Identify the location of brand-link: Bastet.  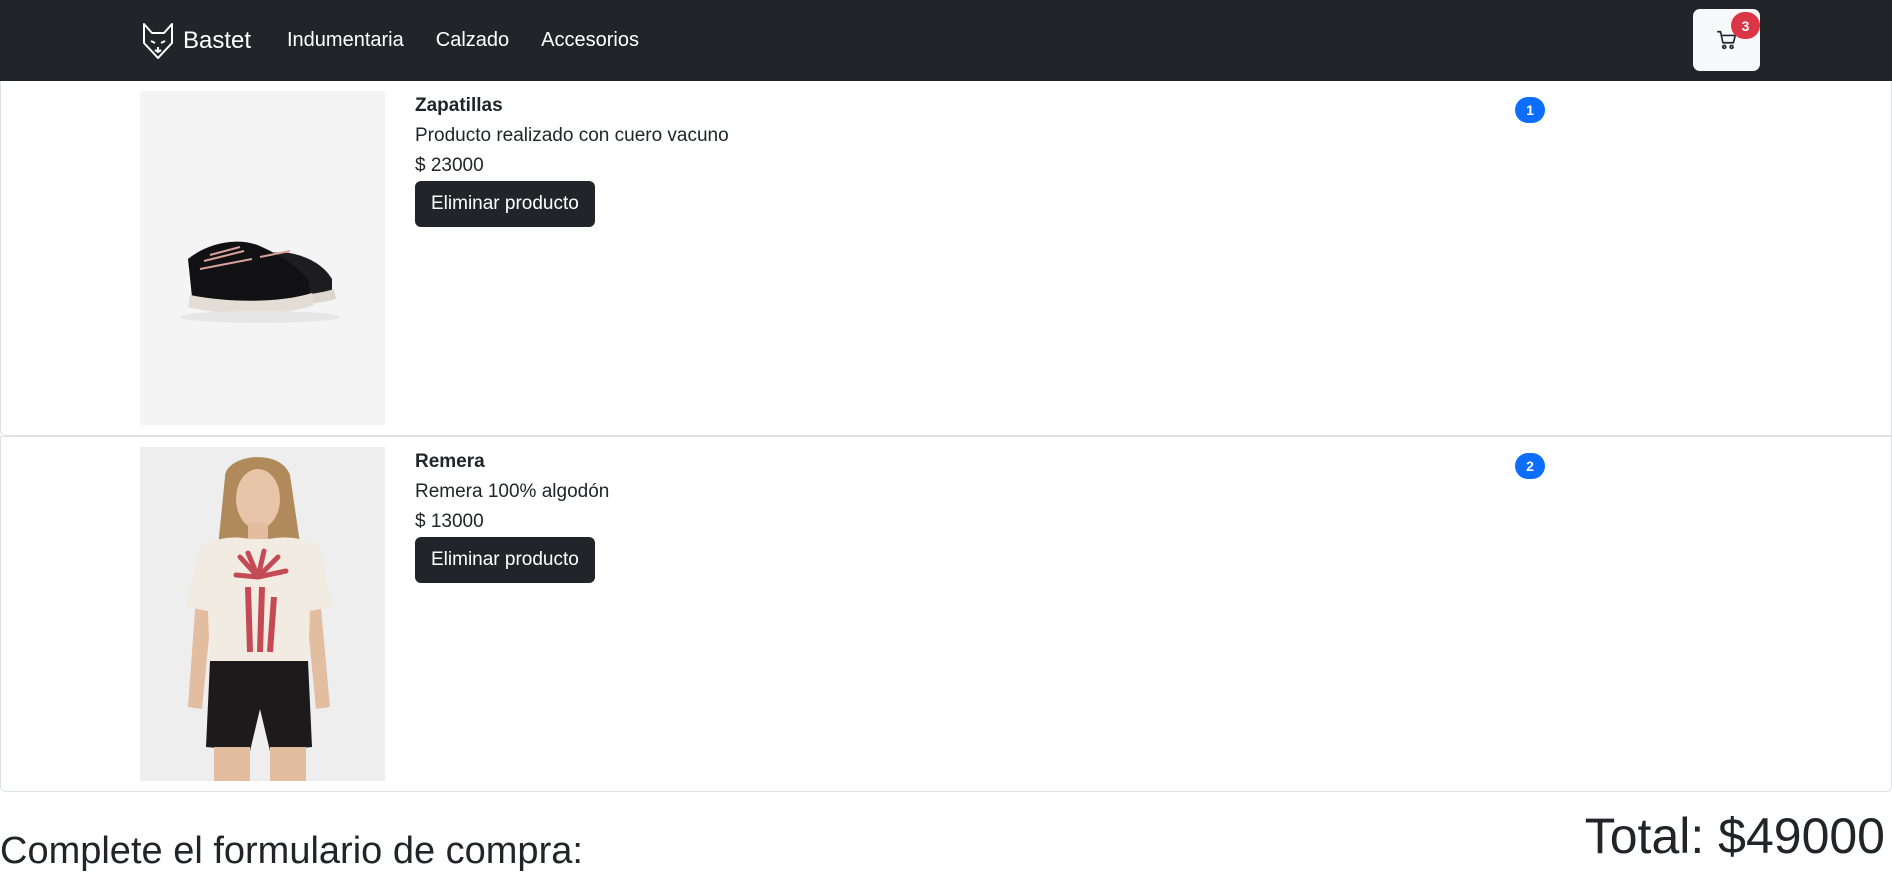
(196, 41).